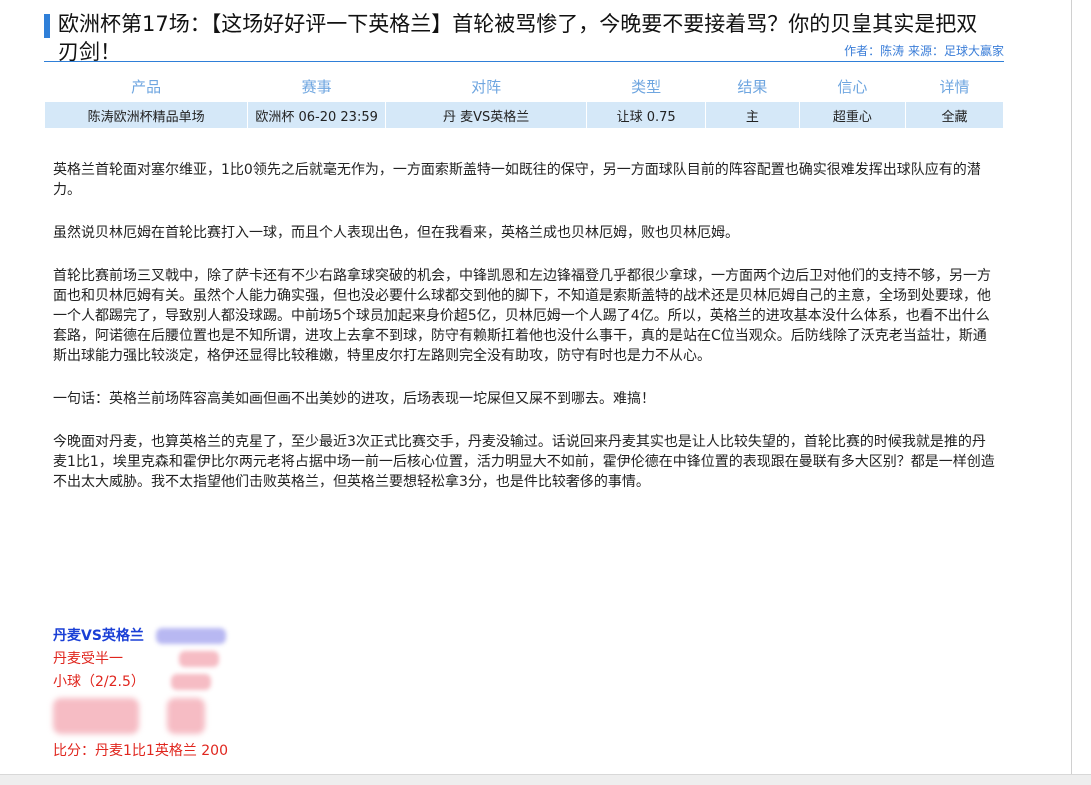  I want to click on prediction-handicap: 丹麦受半一, so click(88, 659).